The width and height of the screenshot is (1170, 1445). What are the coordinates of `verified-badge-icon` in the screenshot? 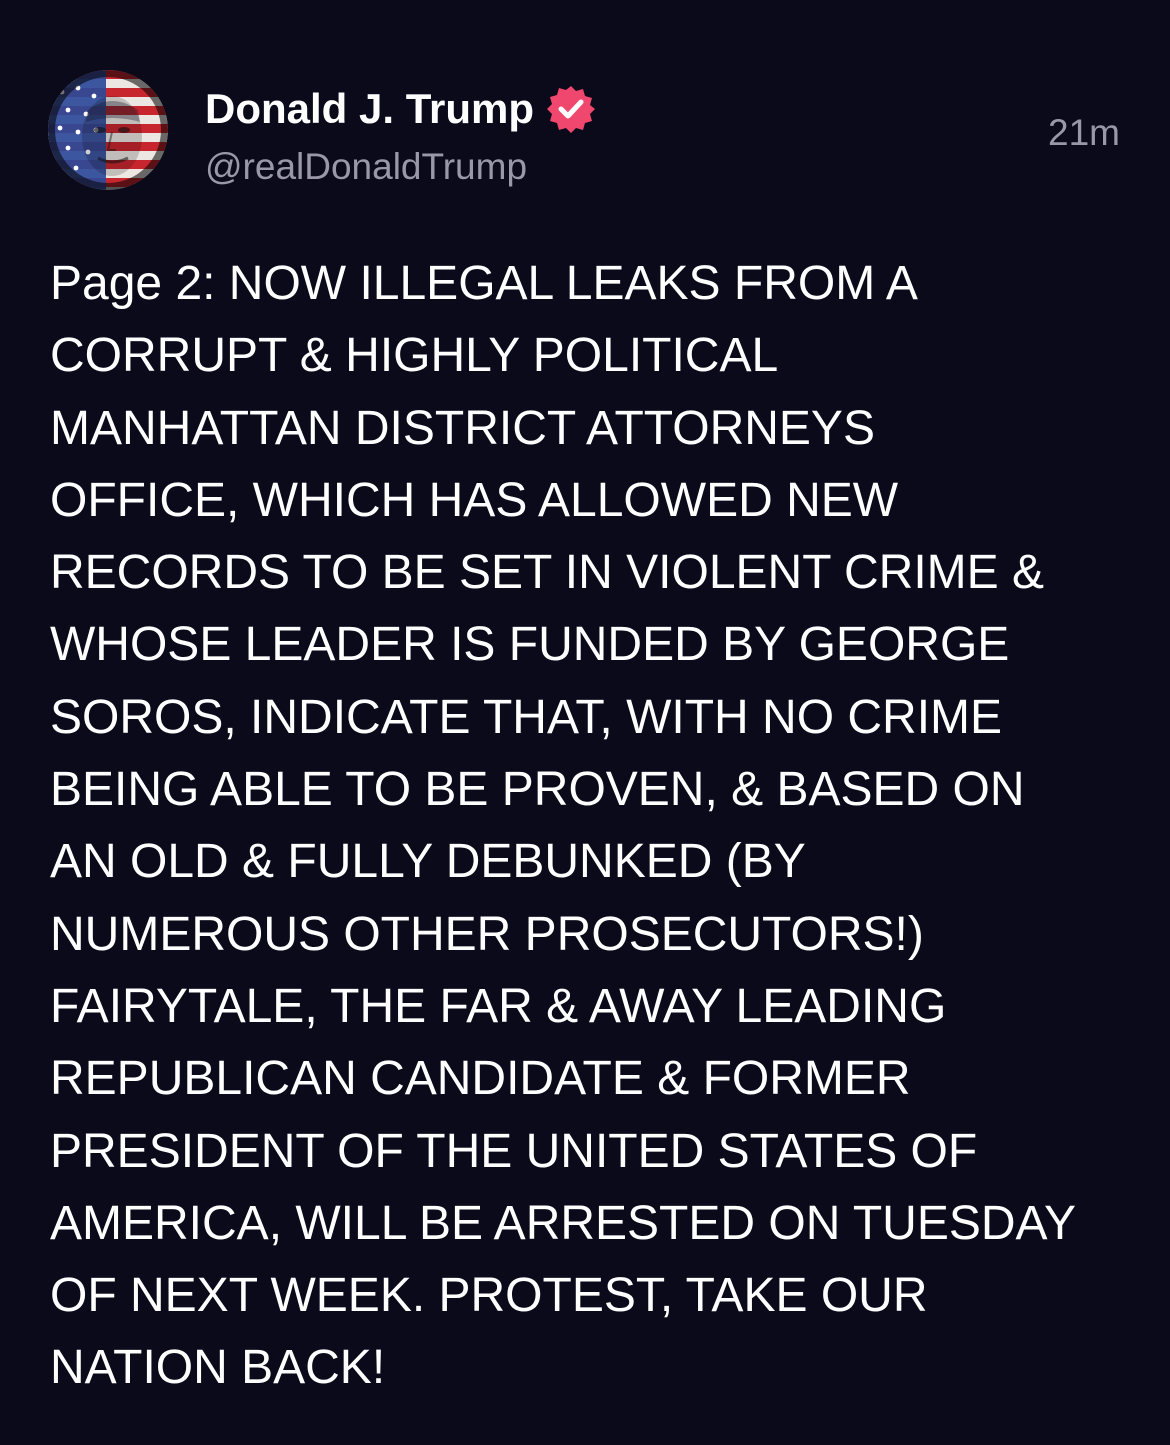 It's located at (571, 109).